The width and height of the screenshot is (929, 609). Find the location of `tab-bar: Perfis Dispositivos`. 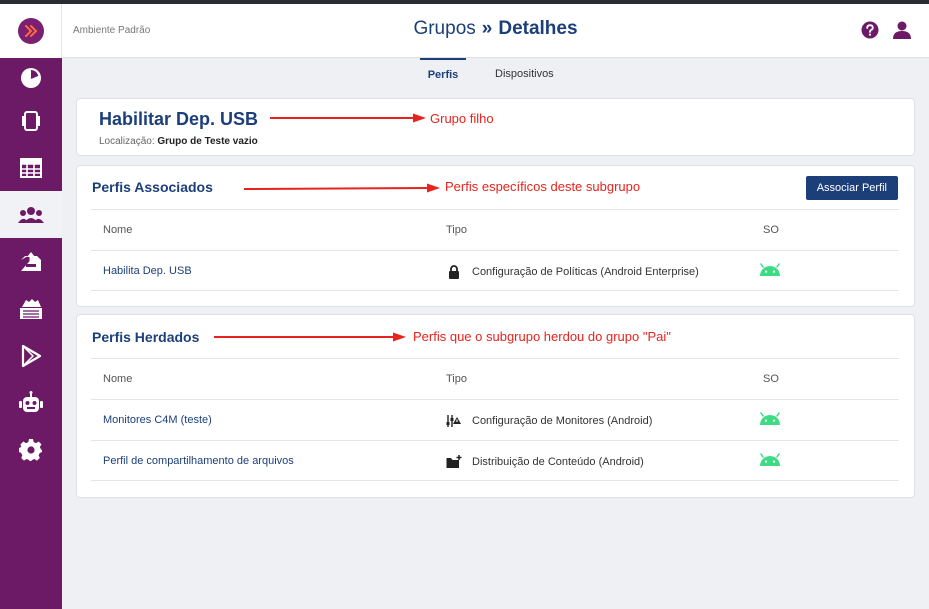

tab-bar: Perfis Dispositivos is located at coordinates (495, 74).